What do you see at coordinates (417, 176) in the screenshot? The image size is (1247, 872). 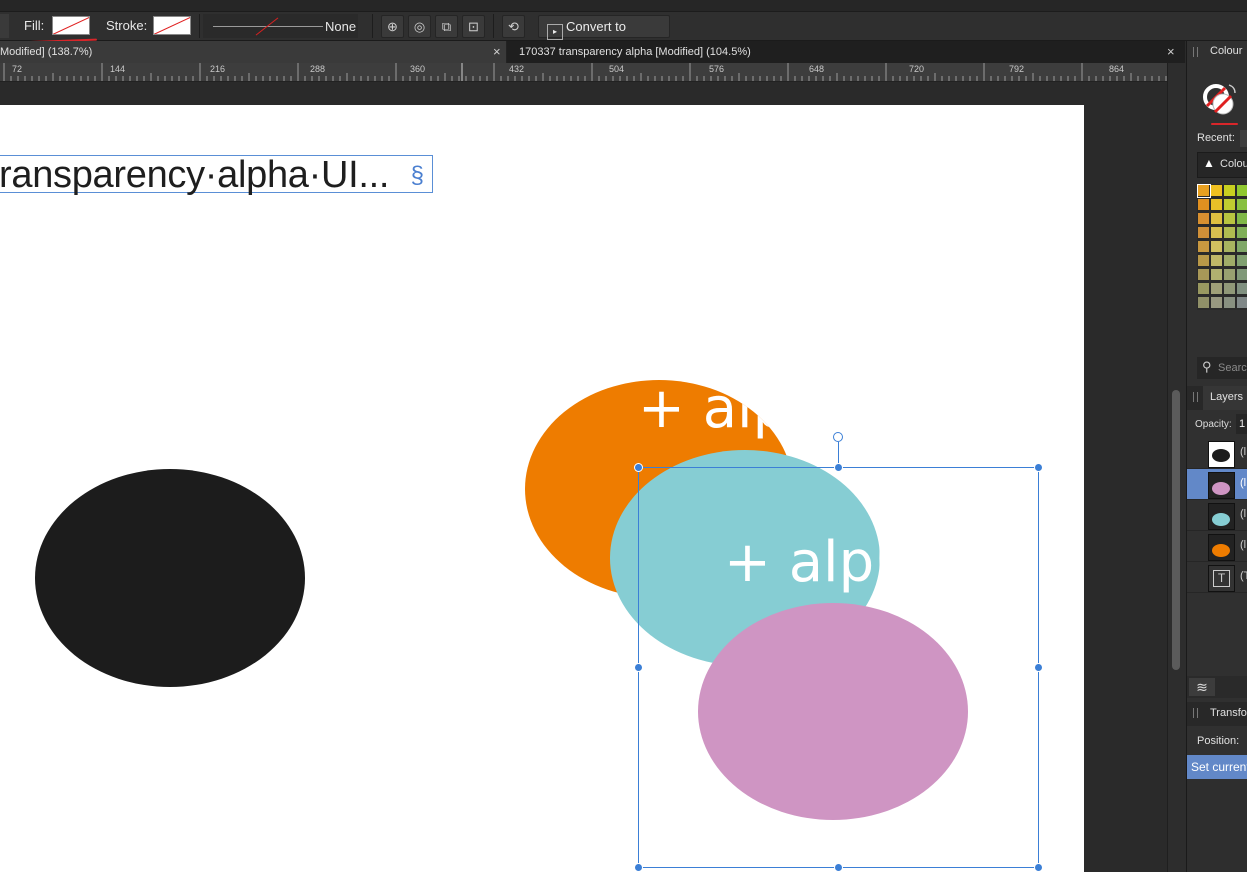 I see `text-overflow-marker: §` at bounding box center [417, 176].